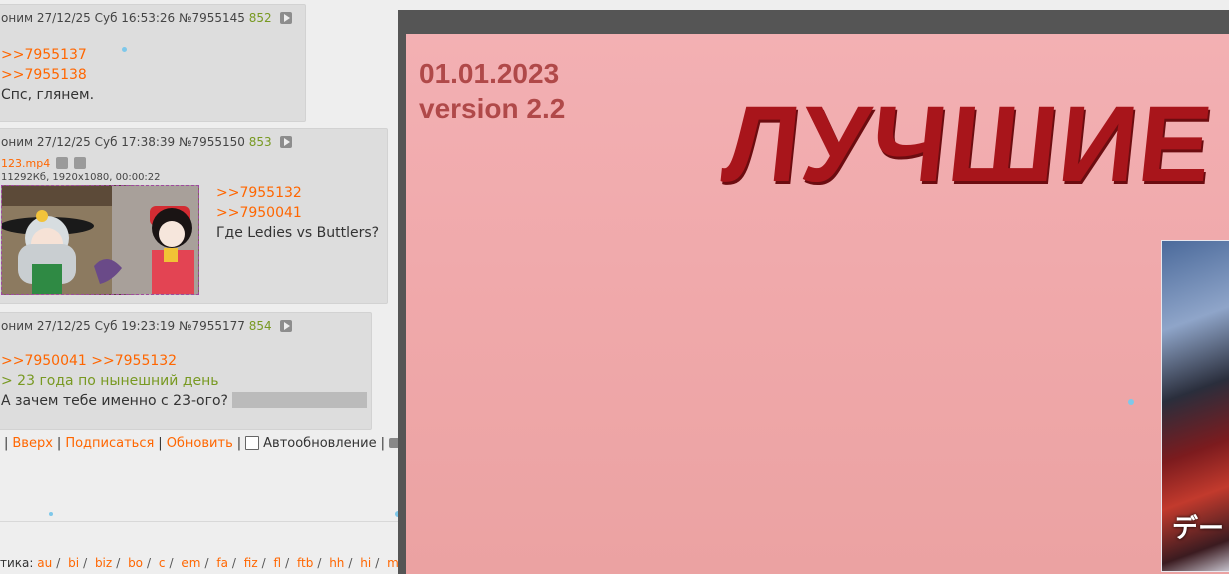  What do you see at coordinates (260, 326) in the screenshot?
I see `post-count: 854` at bounding box center [260, 326].